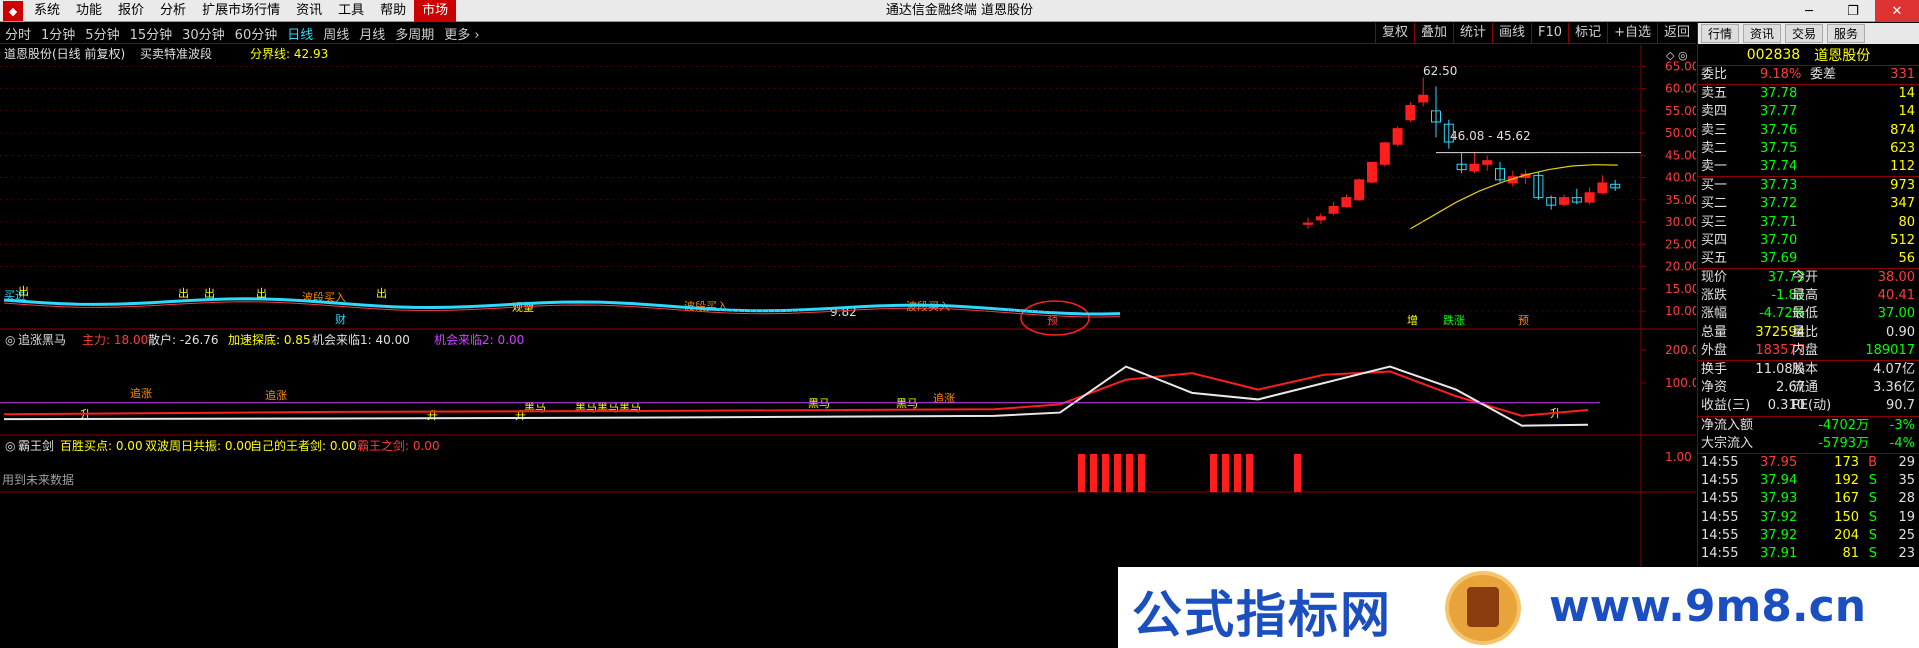  What do you see at coordinates (1906, 517) in the screenshot?
I see `tick-n: 19` at bounding box center [1906, 517].